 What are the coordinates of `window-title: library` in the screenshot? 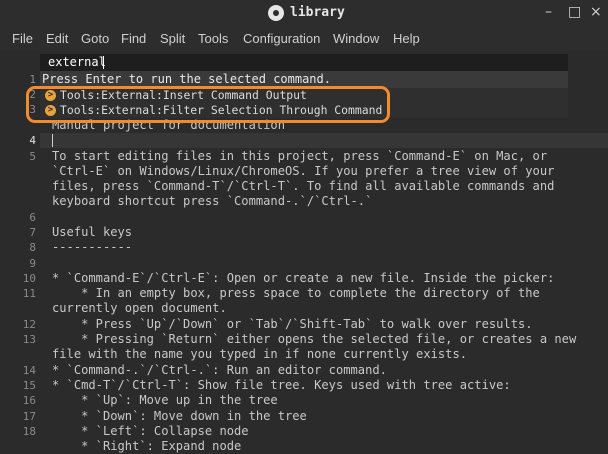 It's located at (317, 12).